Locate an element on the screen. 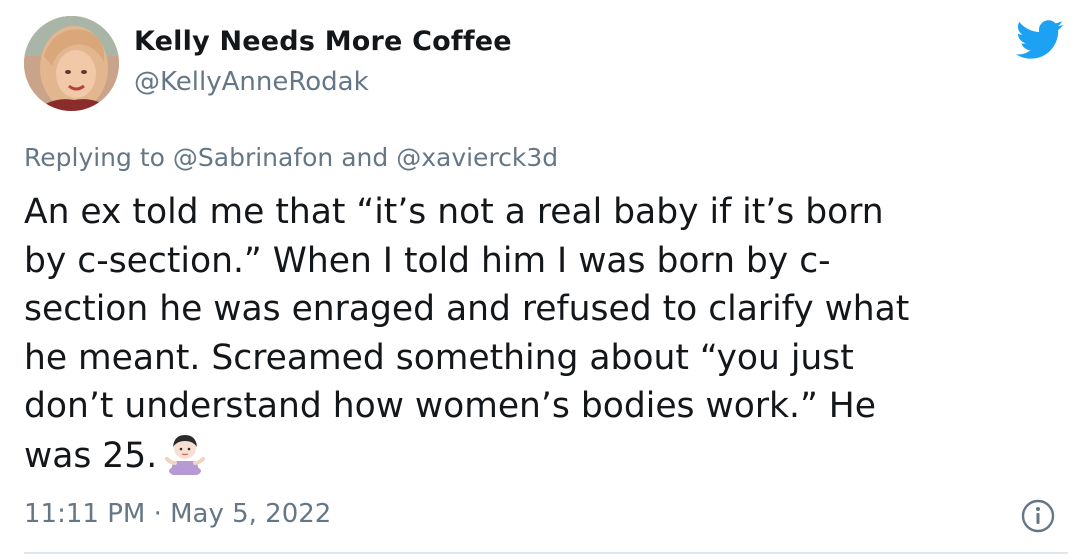 The image size is (1092, 558). tweet-author: Kelly Needs More Coffee @KellyAnneRodak is located at coordinates (323, 62).